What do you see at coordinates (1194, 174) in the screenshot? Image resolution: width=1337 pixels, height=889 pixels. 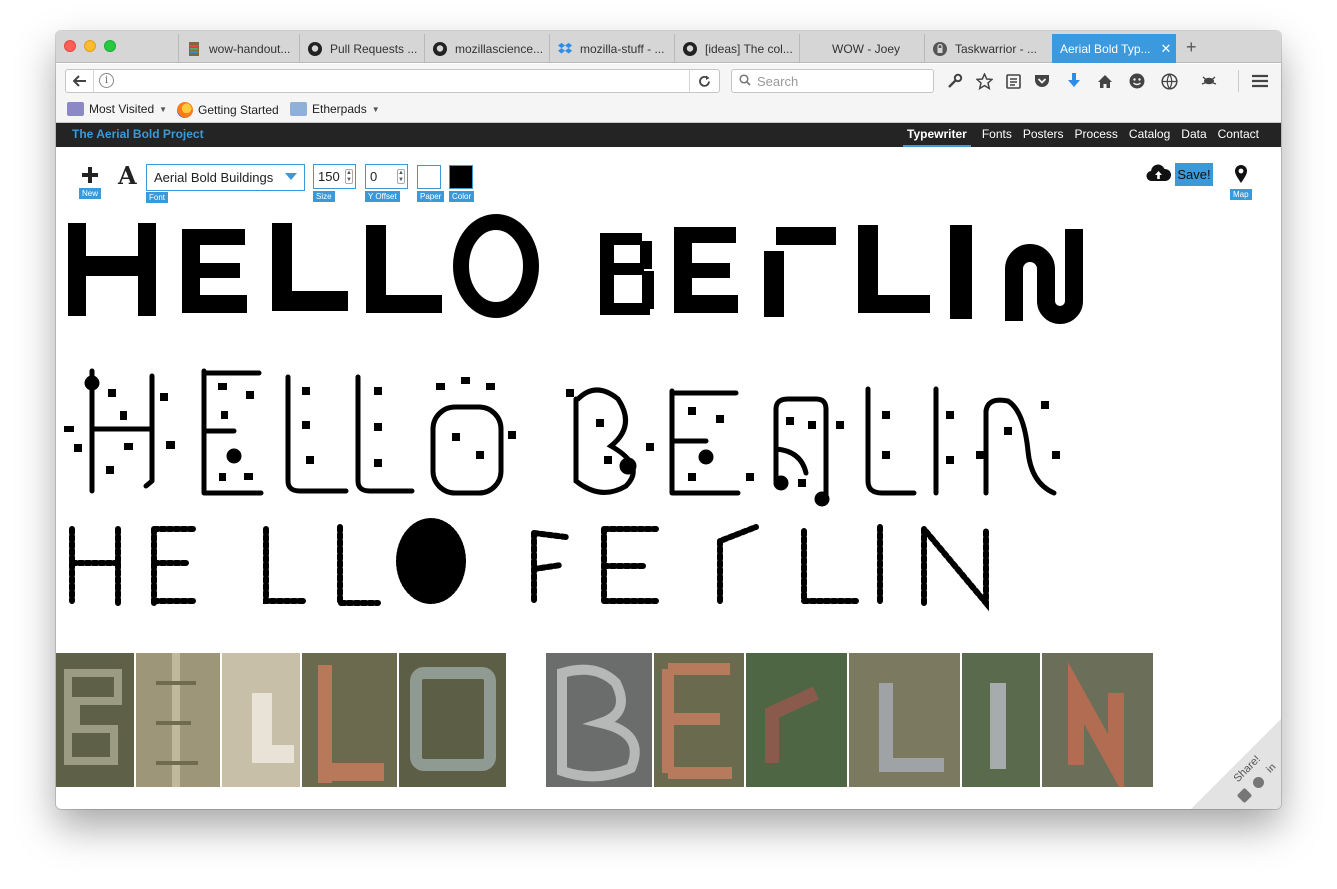 I see `save-button: Save!` at bounding box center [1194, 174].